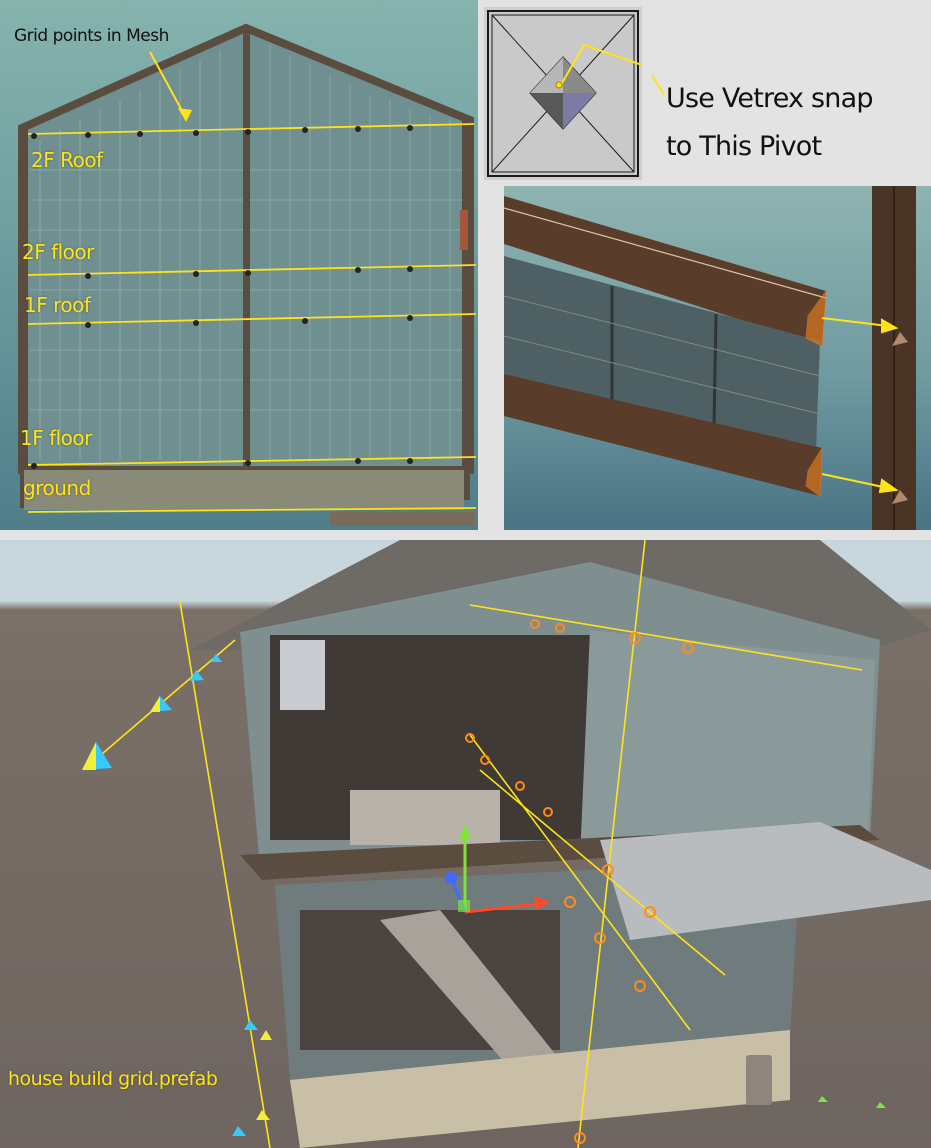  What do you see at coordinates (67, 160) in the screenshot?
I see `level-label-2f-roof: 2F Roof` at bounding box center [67, 160].